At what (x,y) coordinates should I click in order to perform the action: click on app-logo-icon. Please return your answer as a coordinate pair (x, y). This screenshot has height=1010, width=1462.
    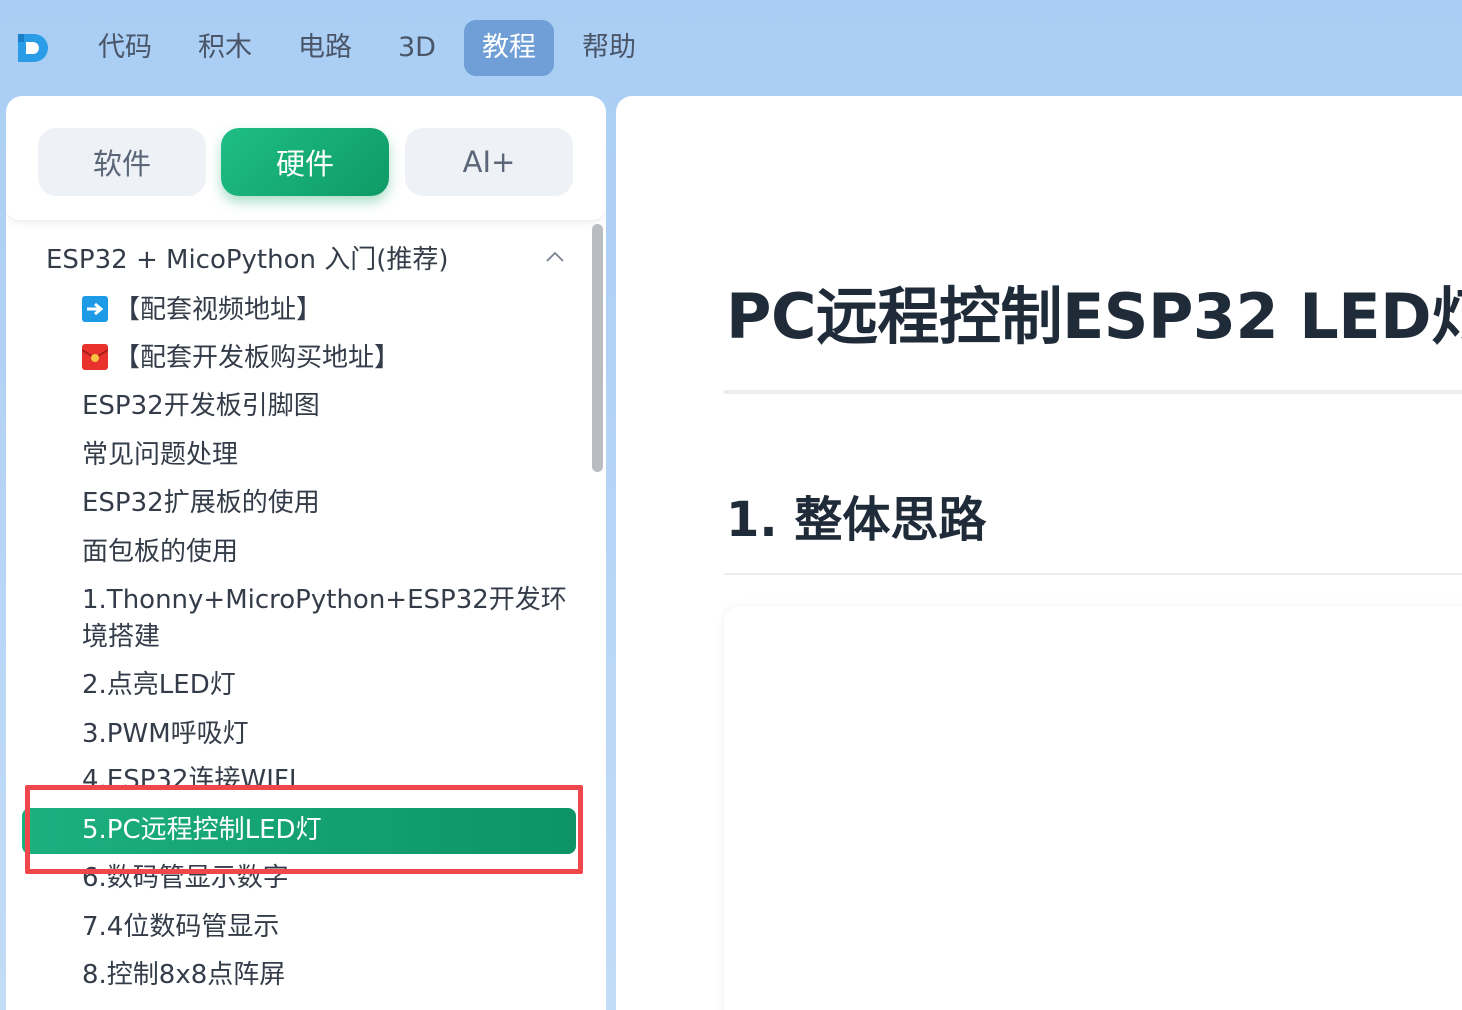
    Looking at the image, I should click on (34, 48).